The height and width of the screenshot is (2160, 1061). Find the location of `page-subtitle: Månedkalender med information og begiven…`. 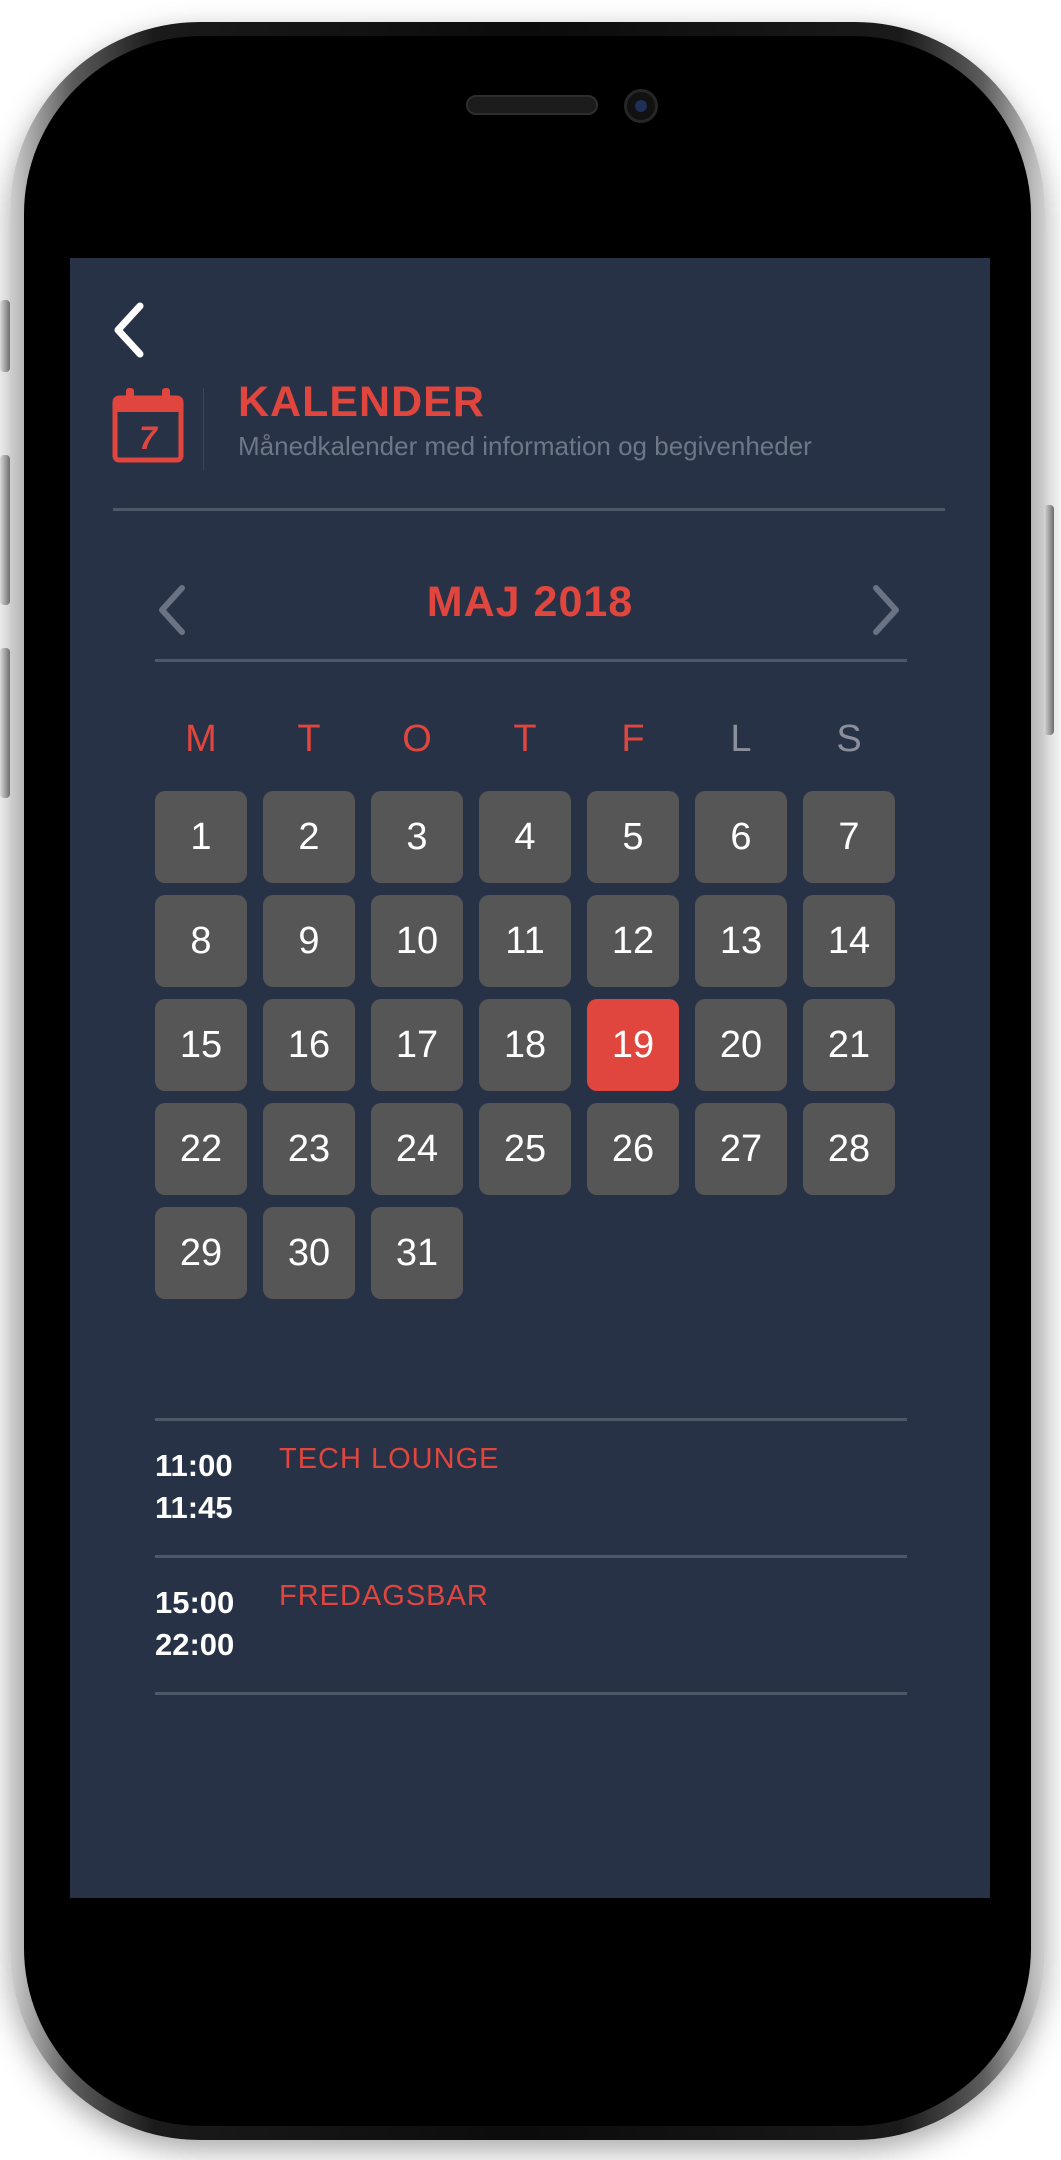

page-subtitle: Månedkalender med information og begiven… is located at coordinates (525, 446).